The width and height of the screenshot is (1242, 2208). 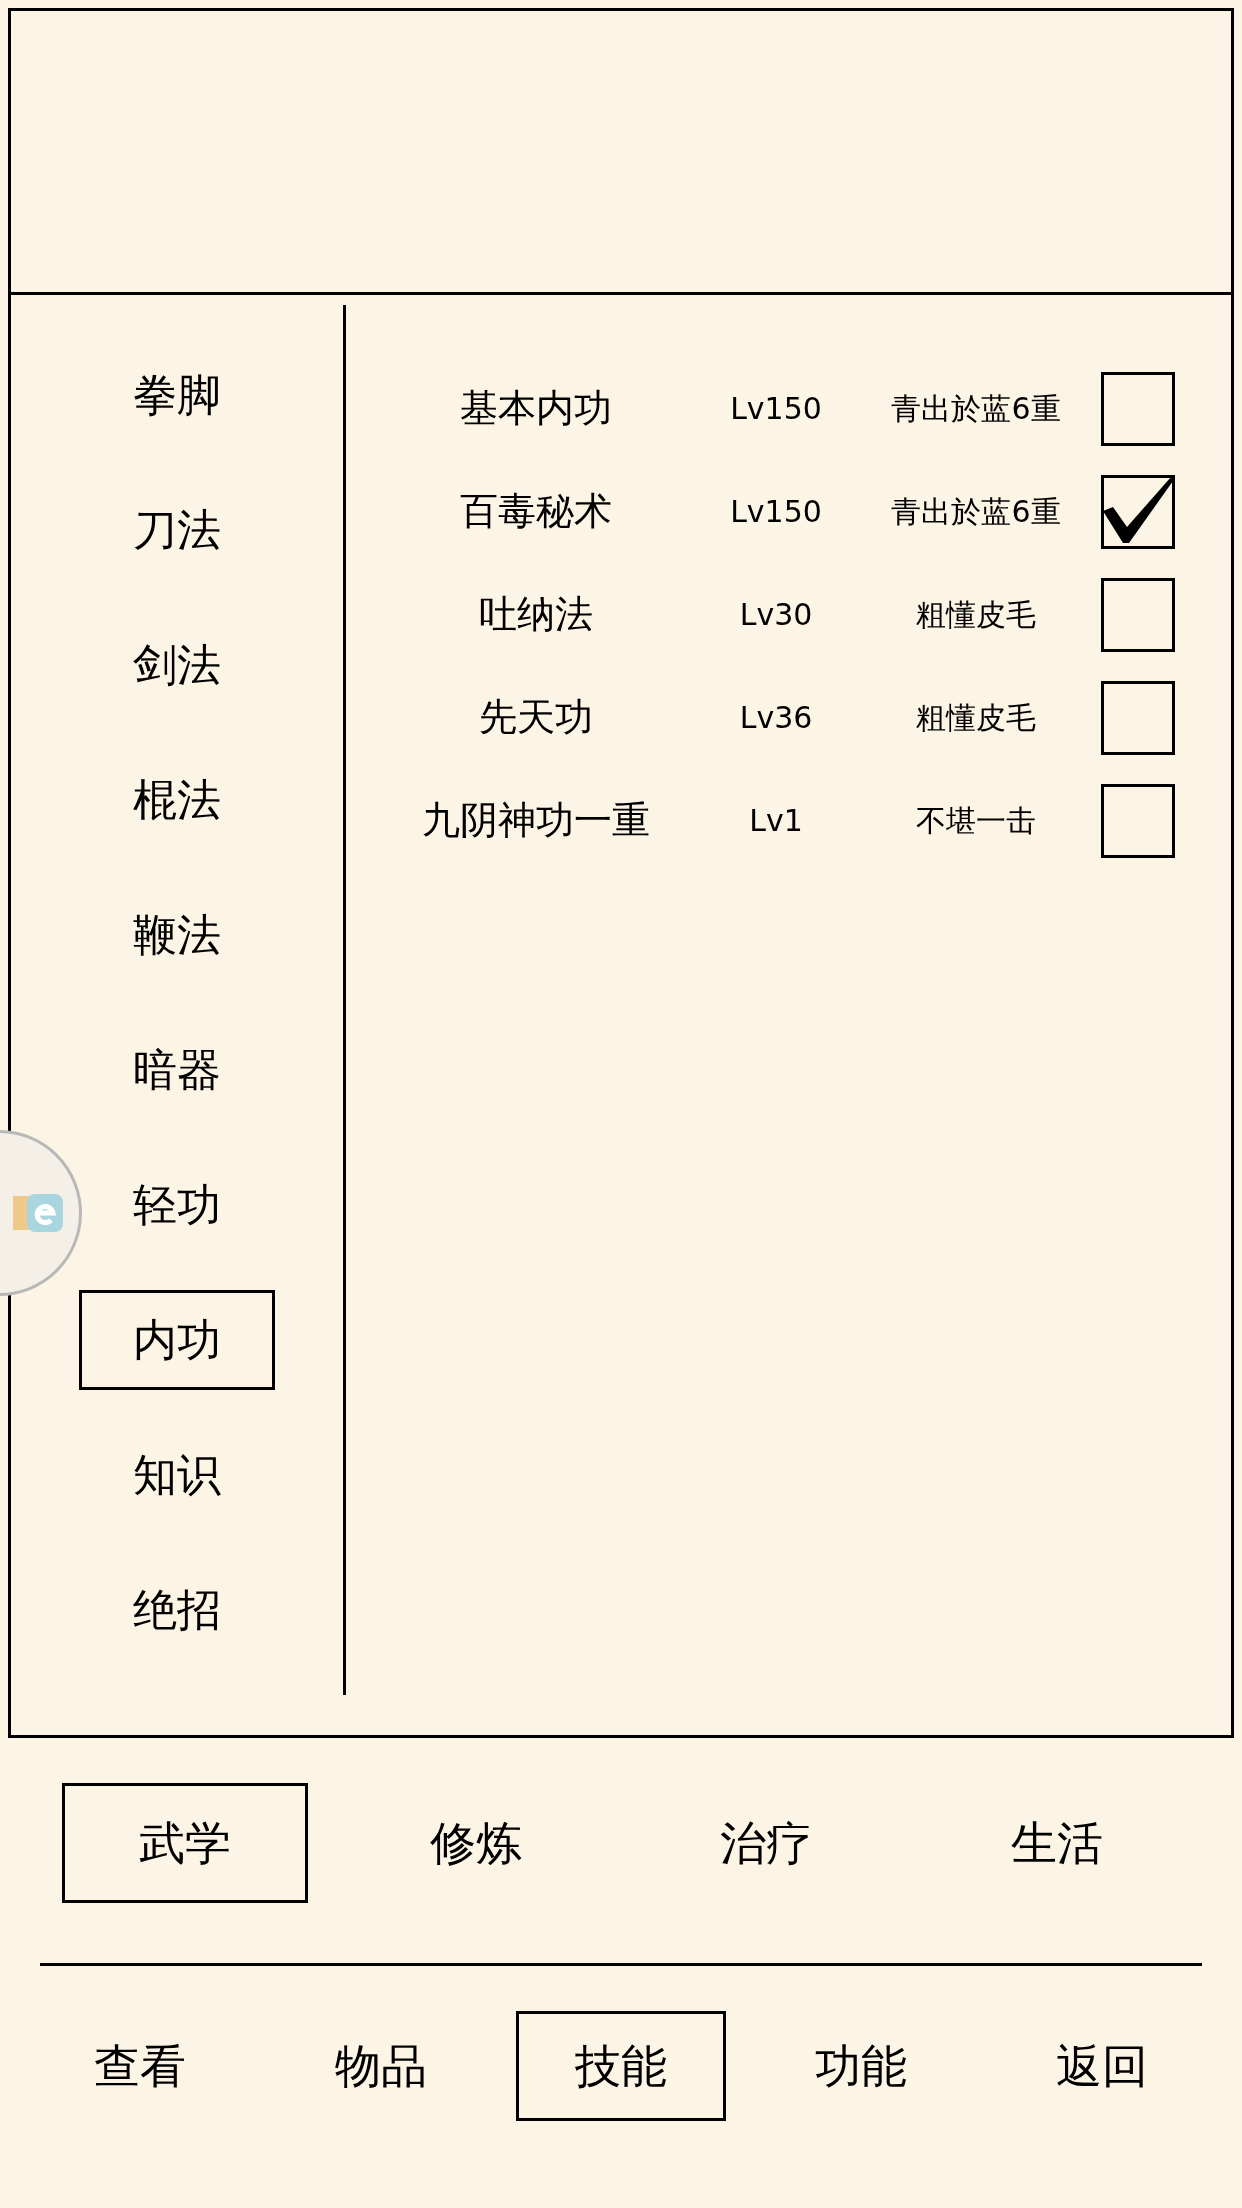 What do you see at coordinates (776, 821) in the screenshot?
I see `skill-level: Lv1` at bounding box center [776, 821].